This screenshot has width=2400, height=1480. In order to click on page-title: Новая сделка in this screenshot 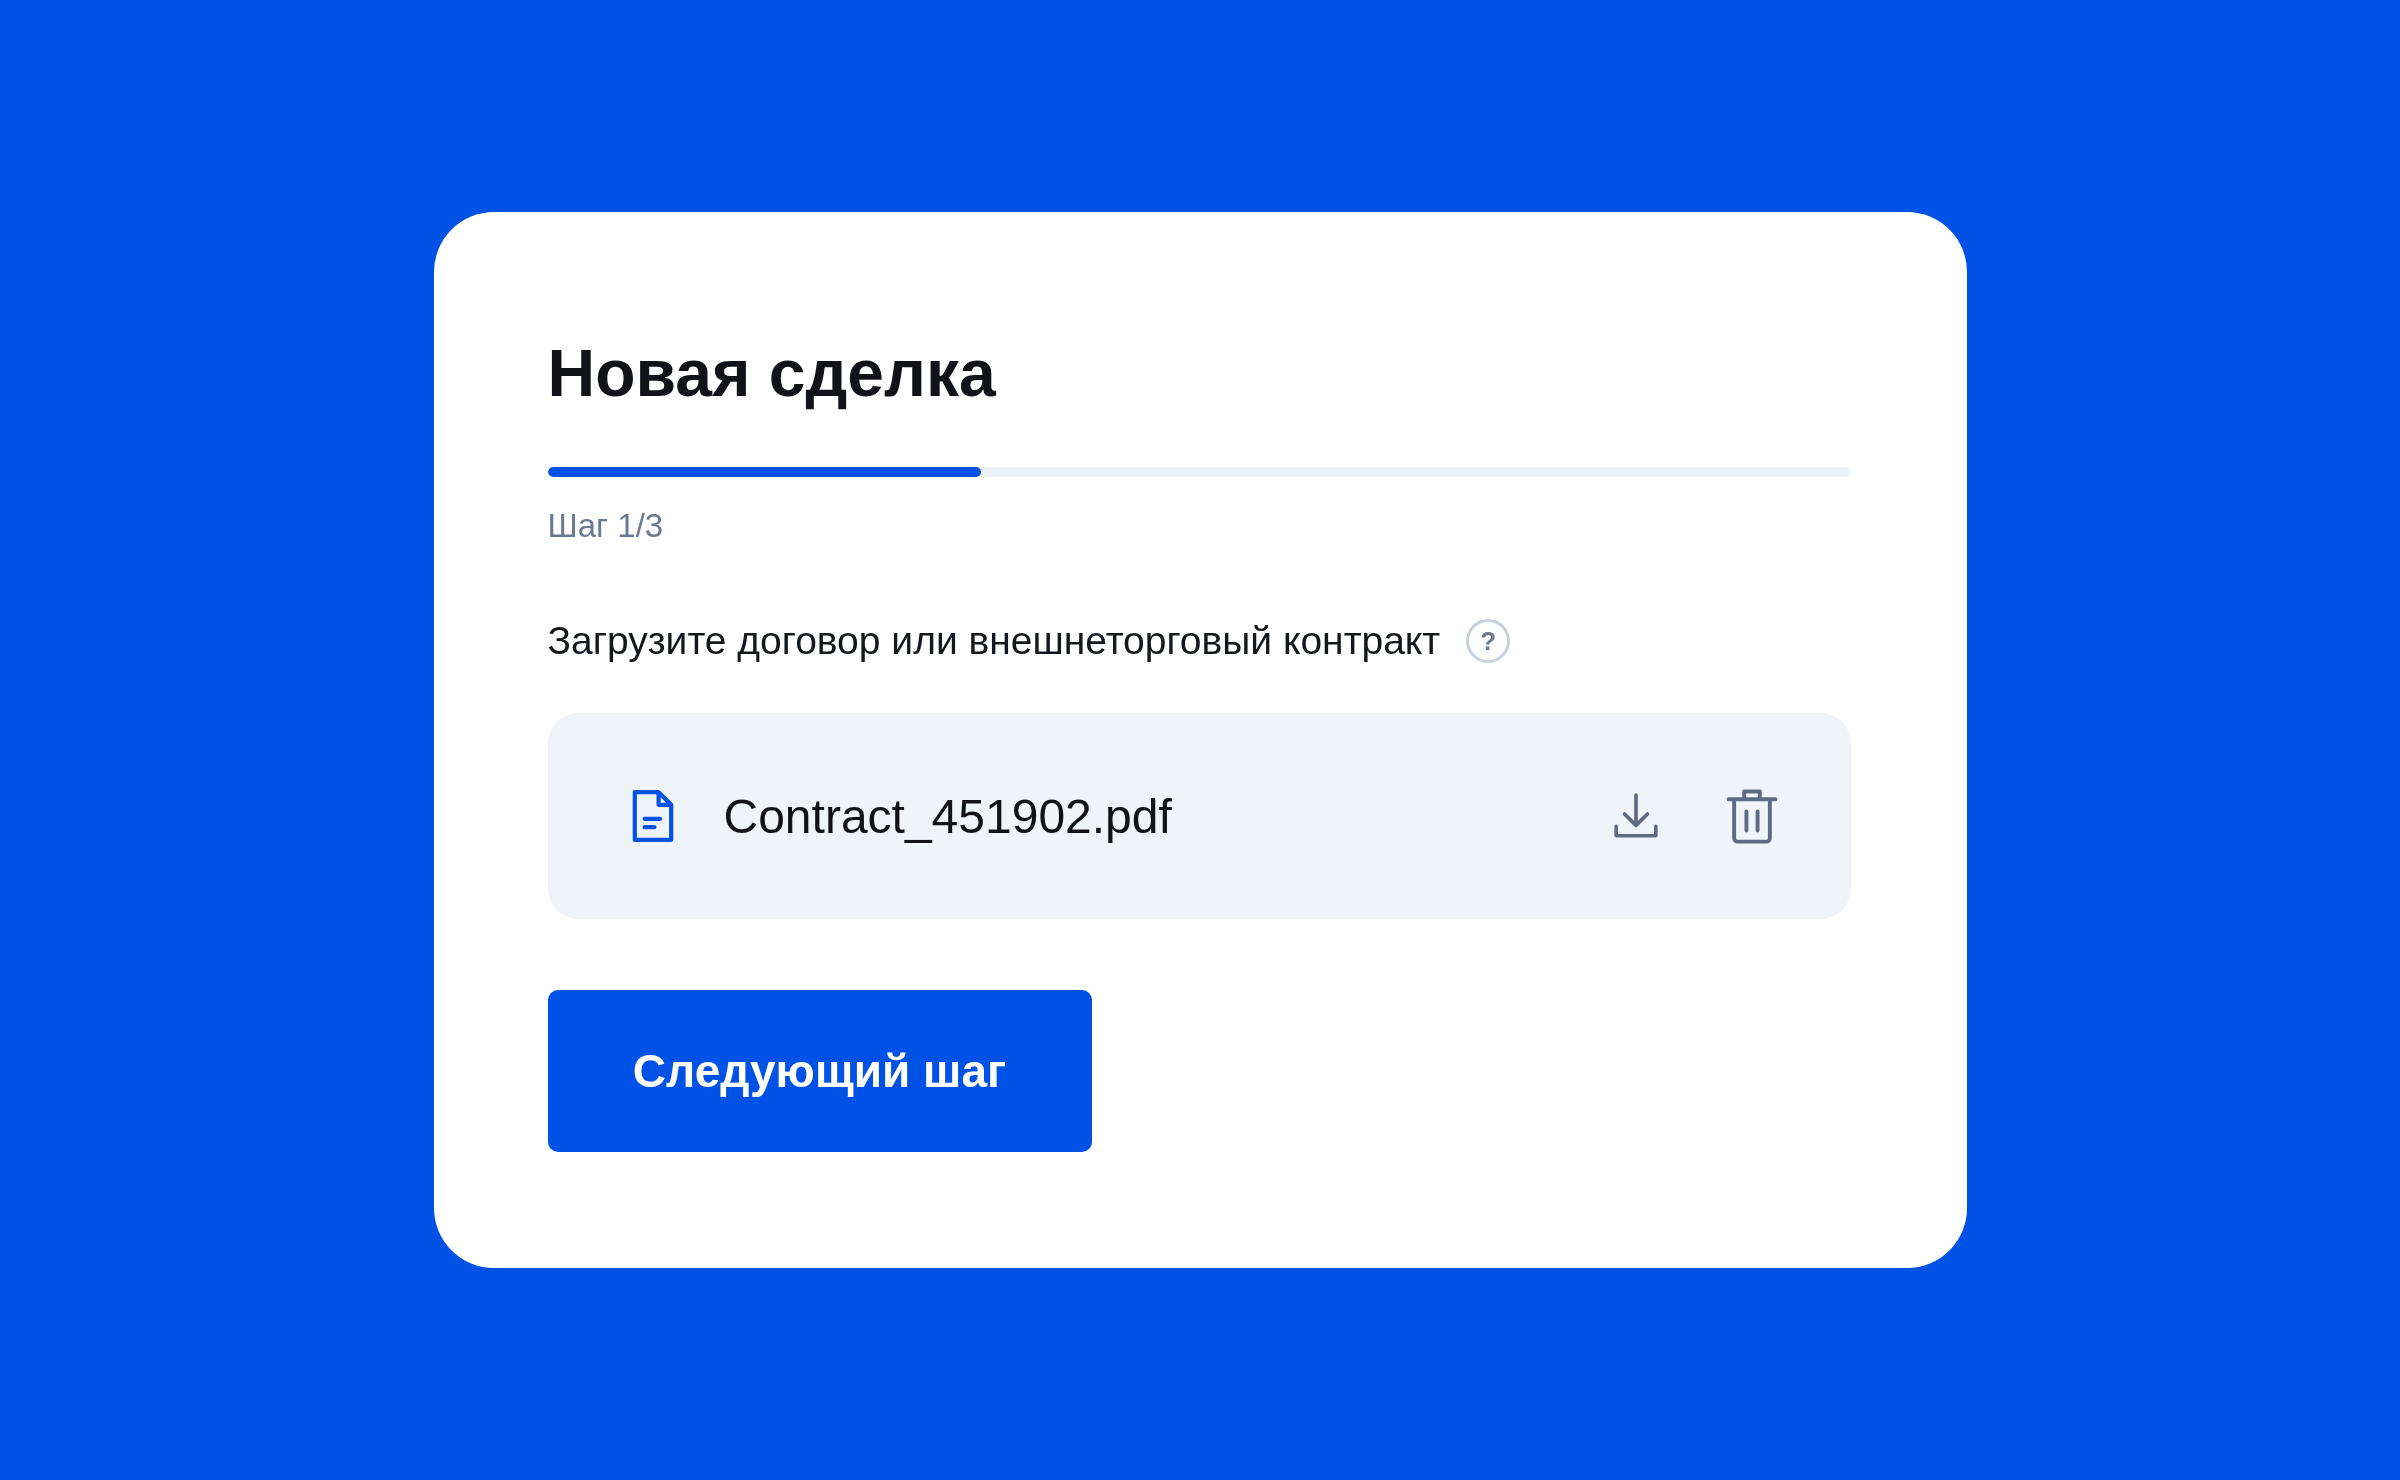, I will do `click(771, 373)`.